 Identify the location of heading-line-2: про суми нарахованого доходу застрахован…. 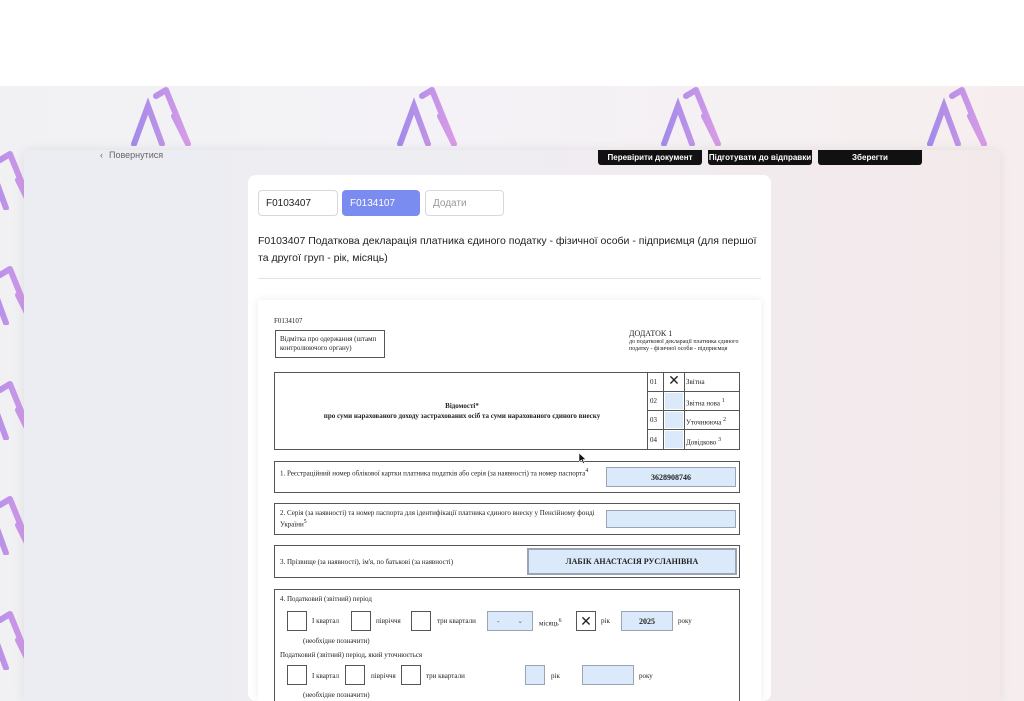
(462, 416).